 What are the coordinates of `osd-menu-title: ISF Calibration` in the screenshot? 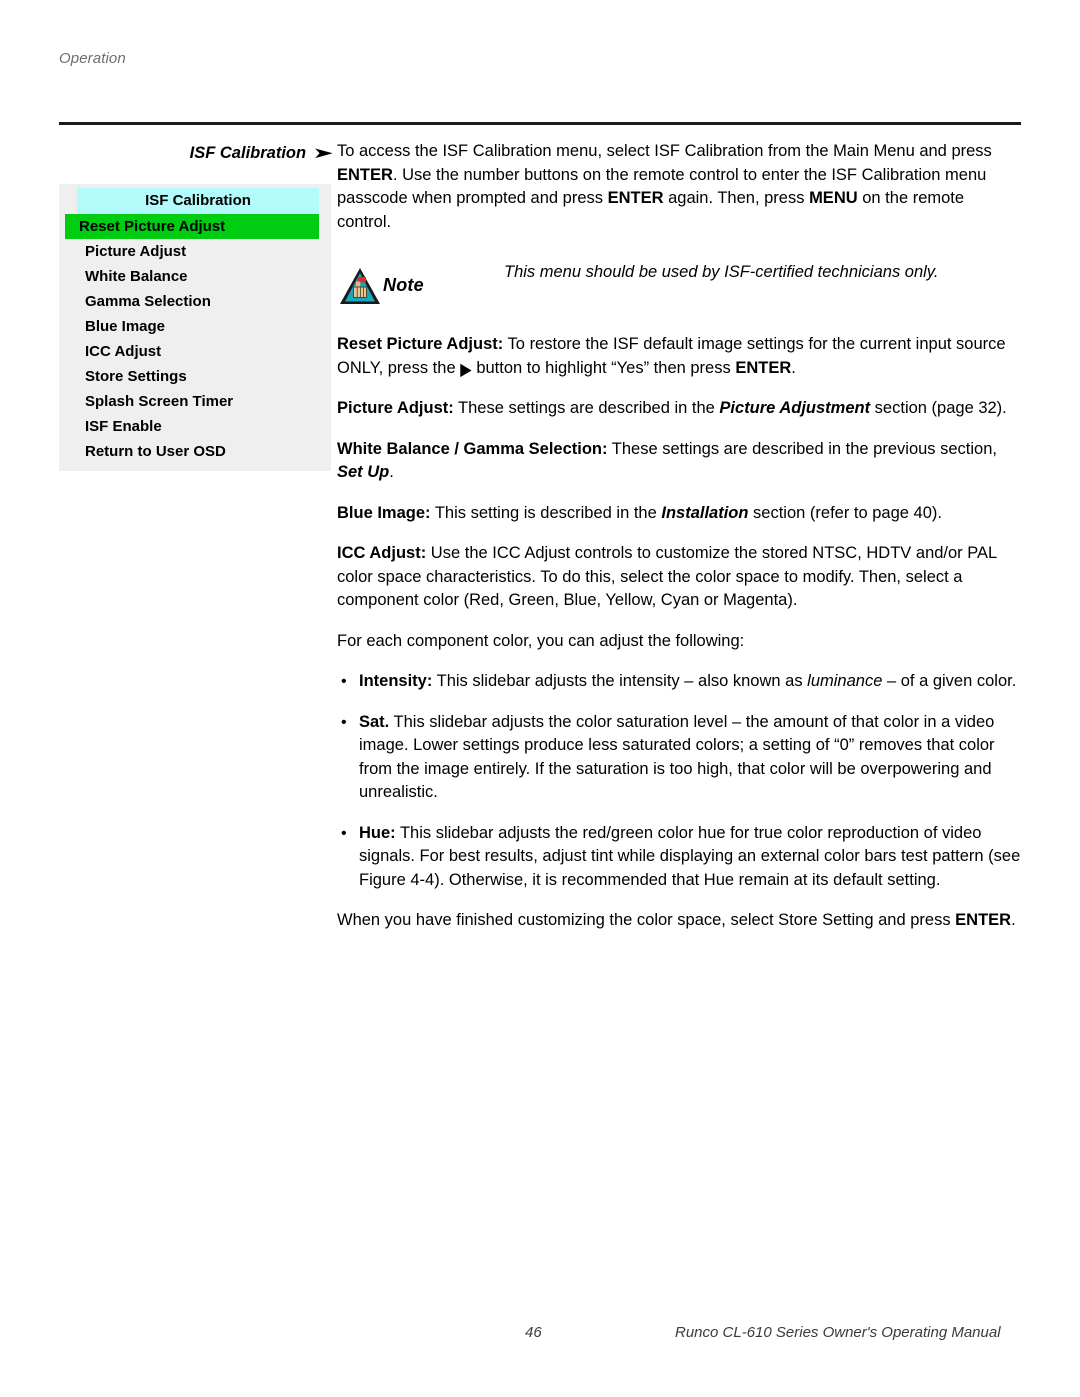 It's located at (198, 201).